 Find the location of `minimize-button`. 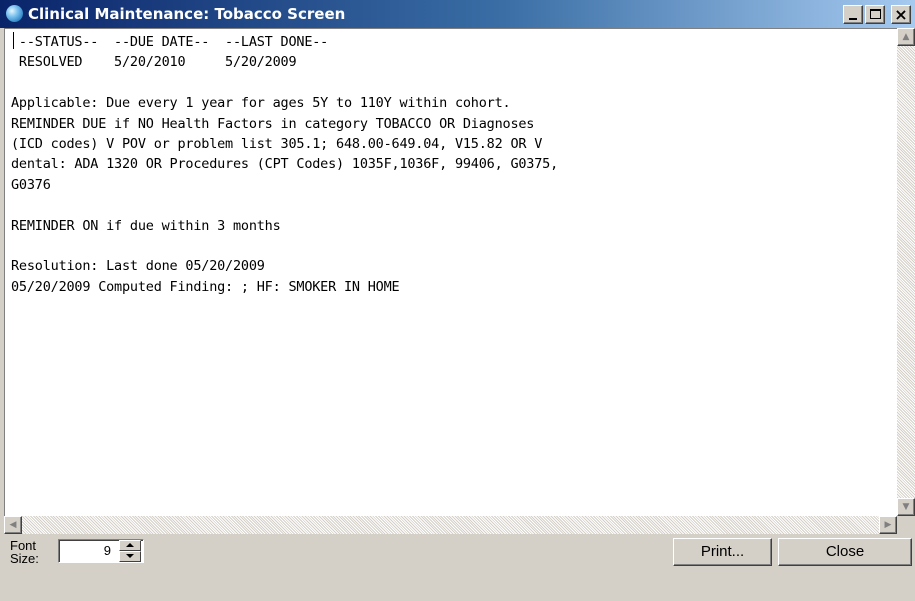

minimize-button is located at coordinates (853, 14).